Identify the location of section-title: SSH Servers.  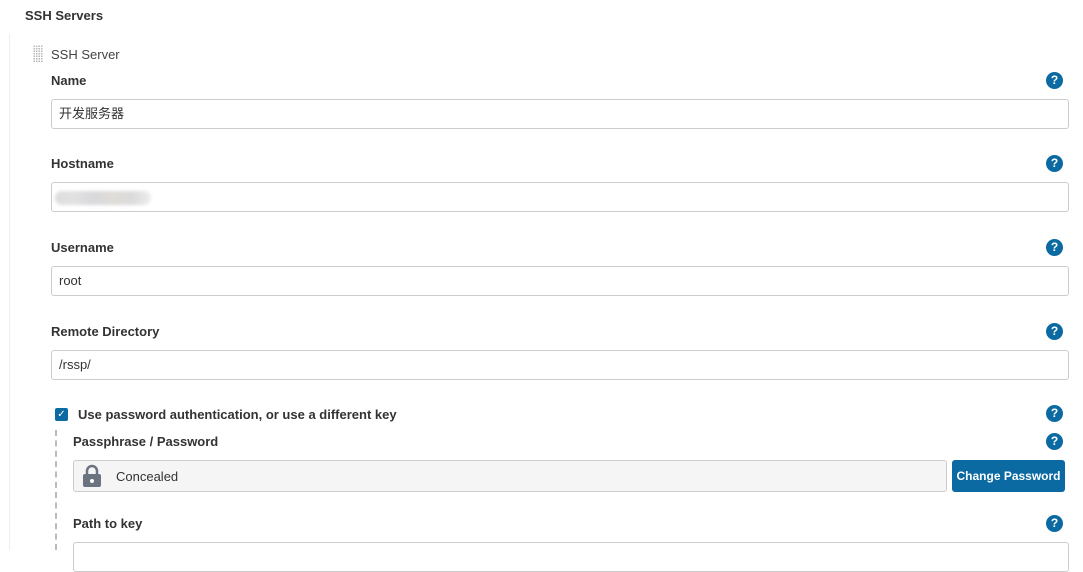
(64, 15).